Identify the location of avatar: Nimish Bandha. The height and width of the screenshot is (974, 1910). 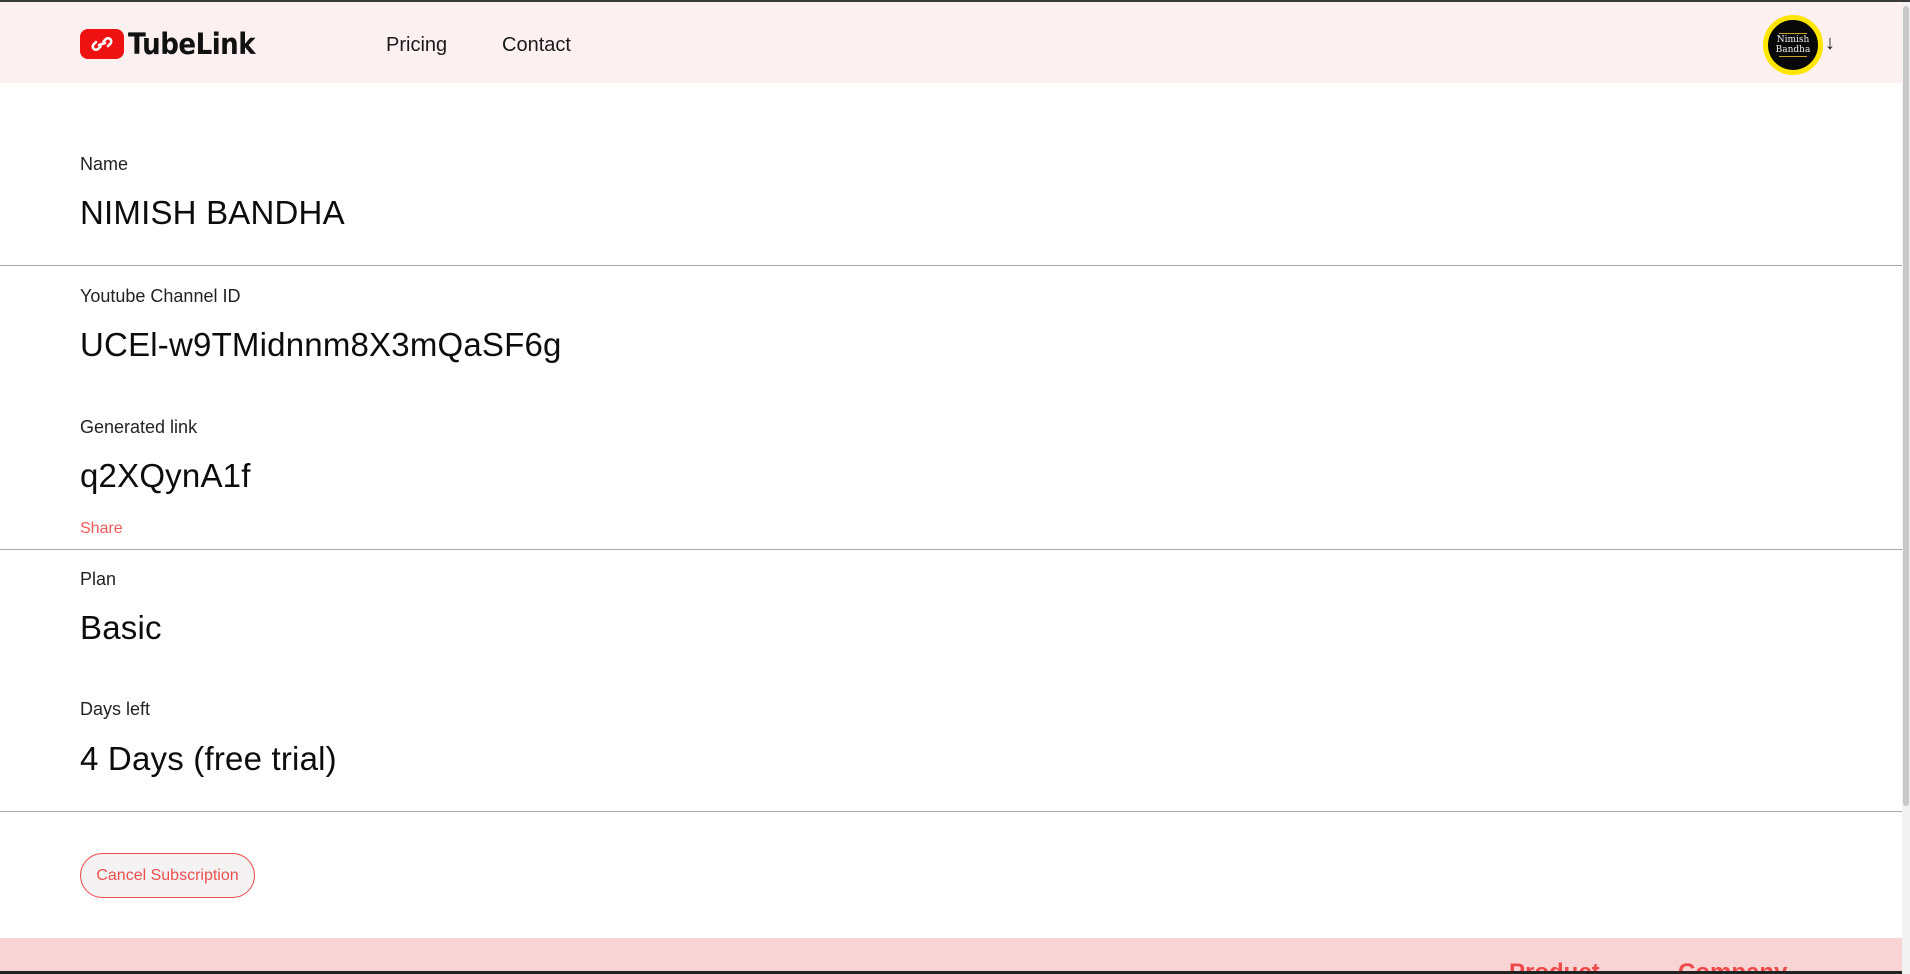
(1793, 45).